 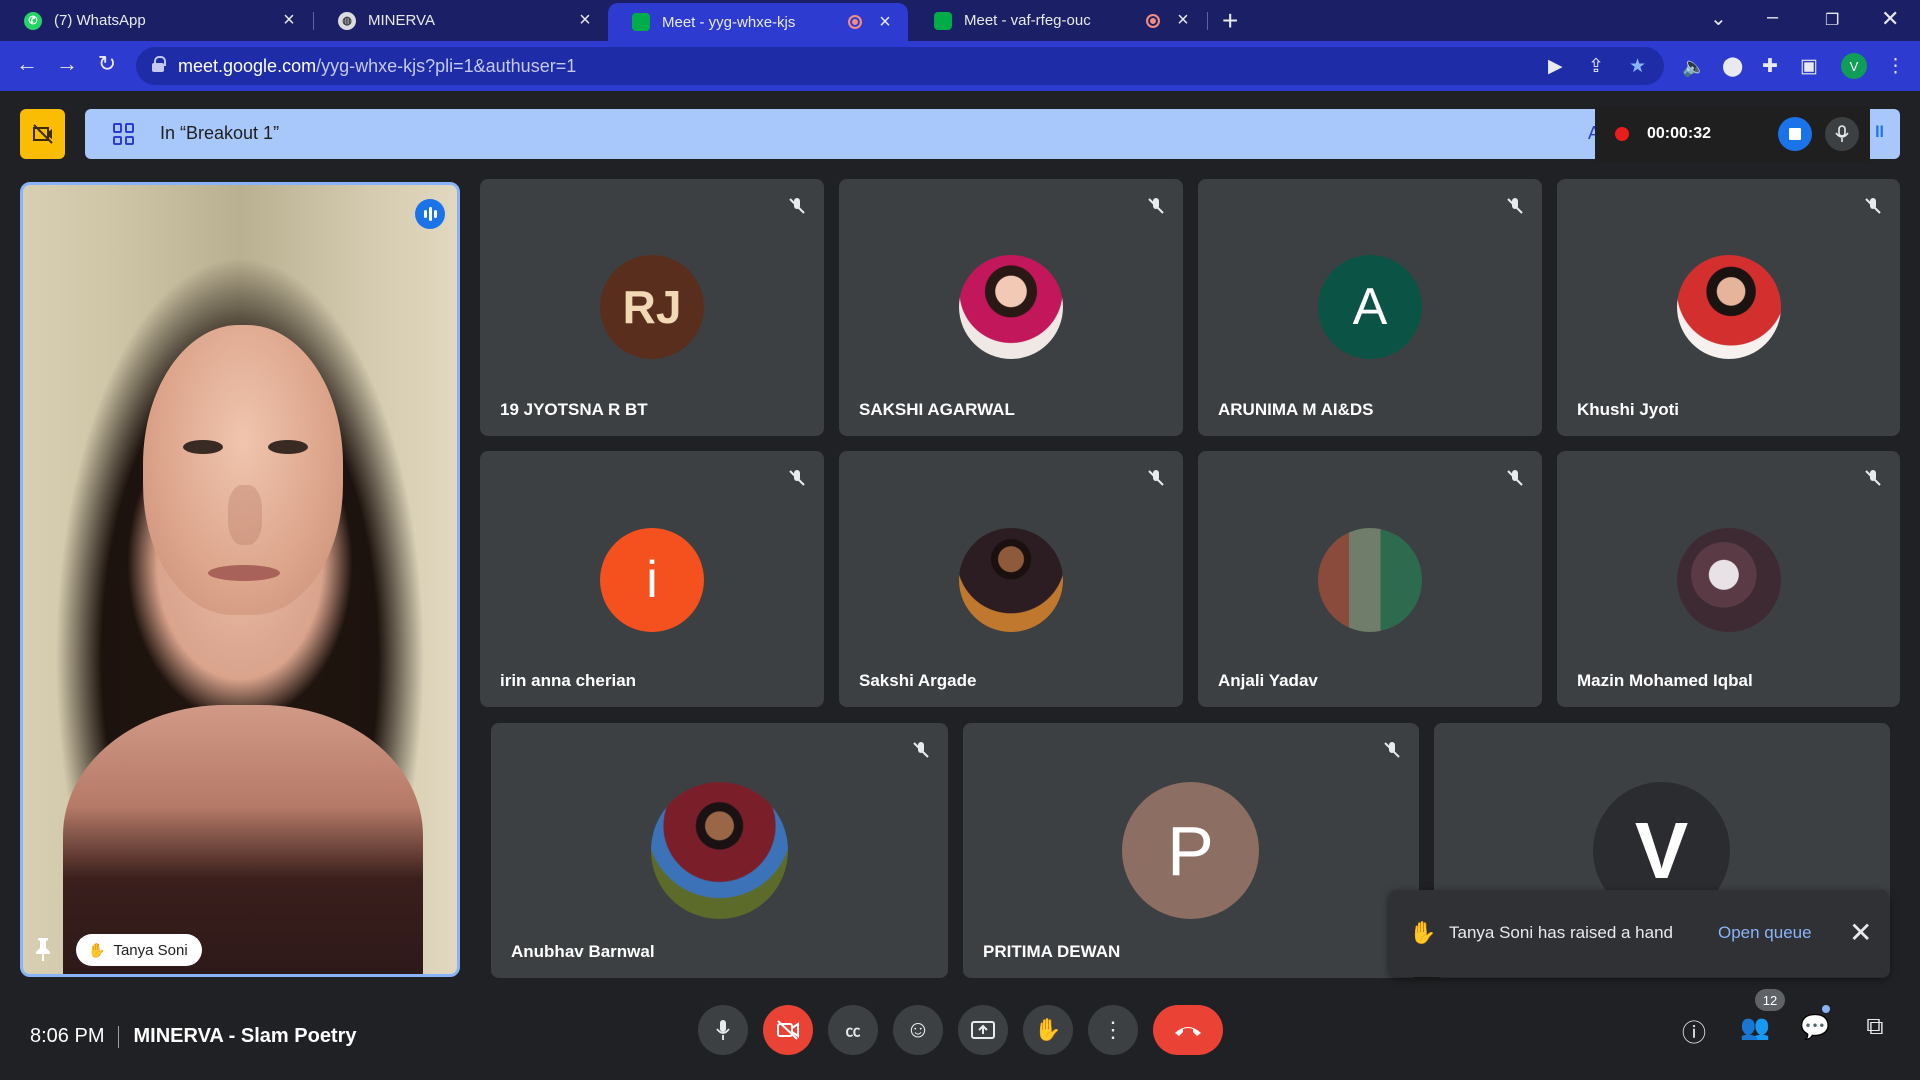 I want to click on tab-divider, so click(x=1207, y=21).